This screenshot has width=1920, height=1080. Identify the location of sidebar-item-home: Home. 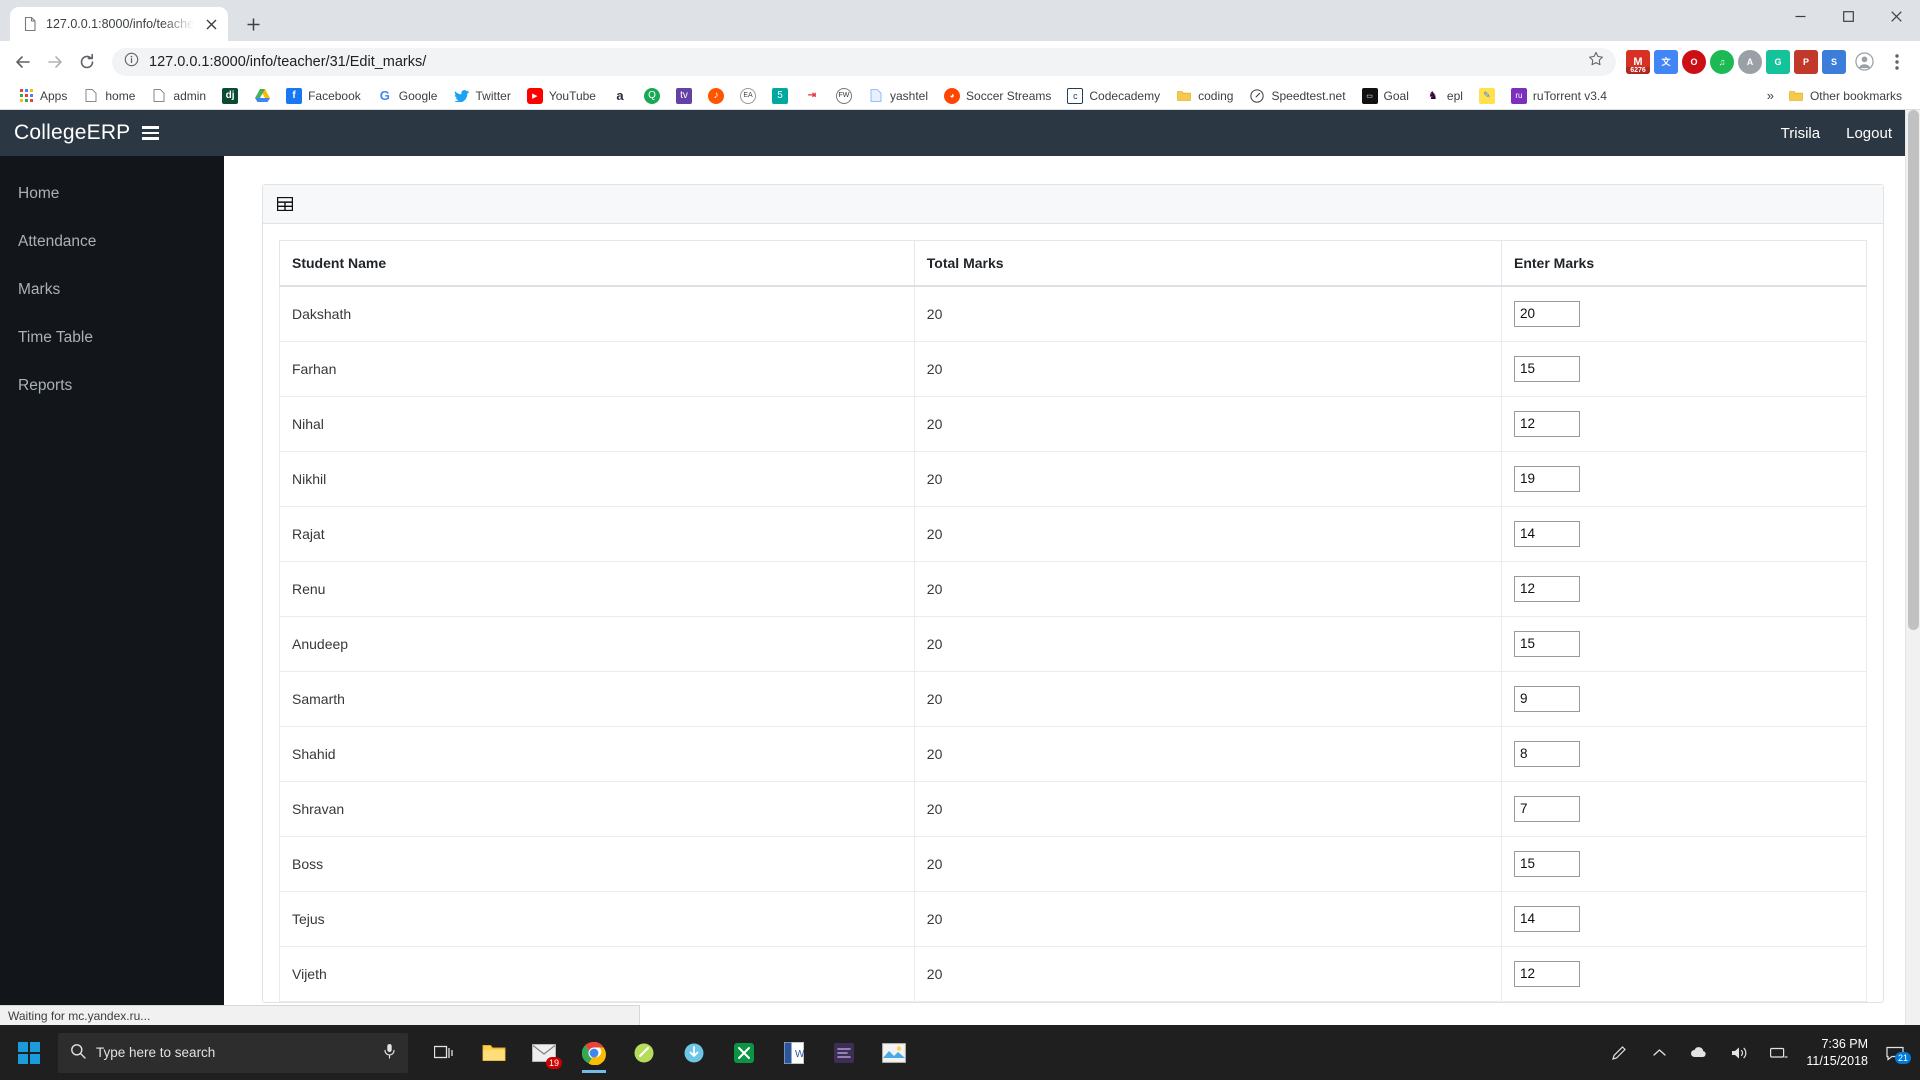
(112, 194).